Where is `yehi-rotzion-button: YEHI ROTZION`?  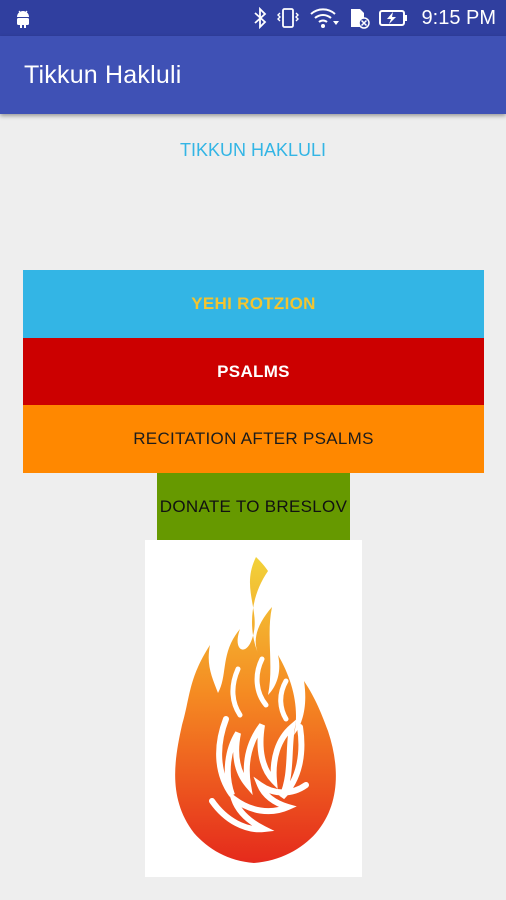 yehi-rotzion-button: YEHI ROTZION is located at coordinates (253, 304).